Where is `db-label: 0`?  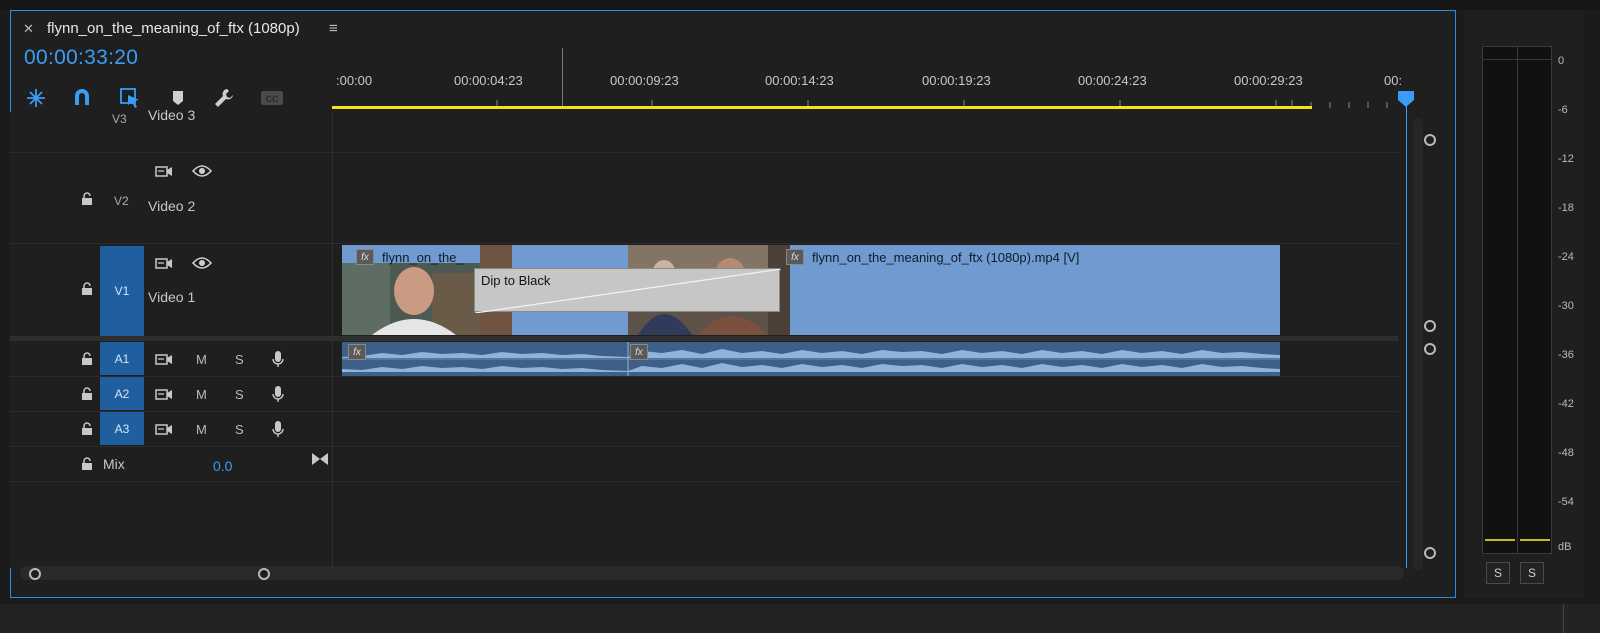 db-label: 0 is located at coordinates (1561, 61).